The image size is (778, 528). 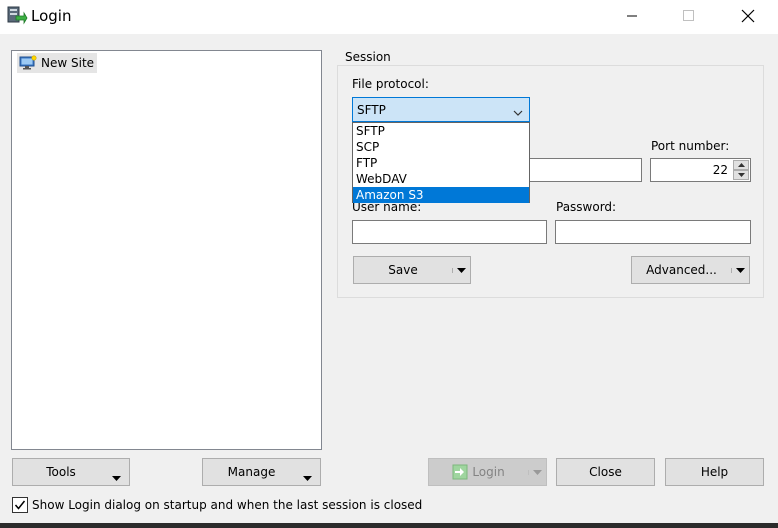 I want to click on minimize-icon, so click(x=632, y=16).